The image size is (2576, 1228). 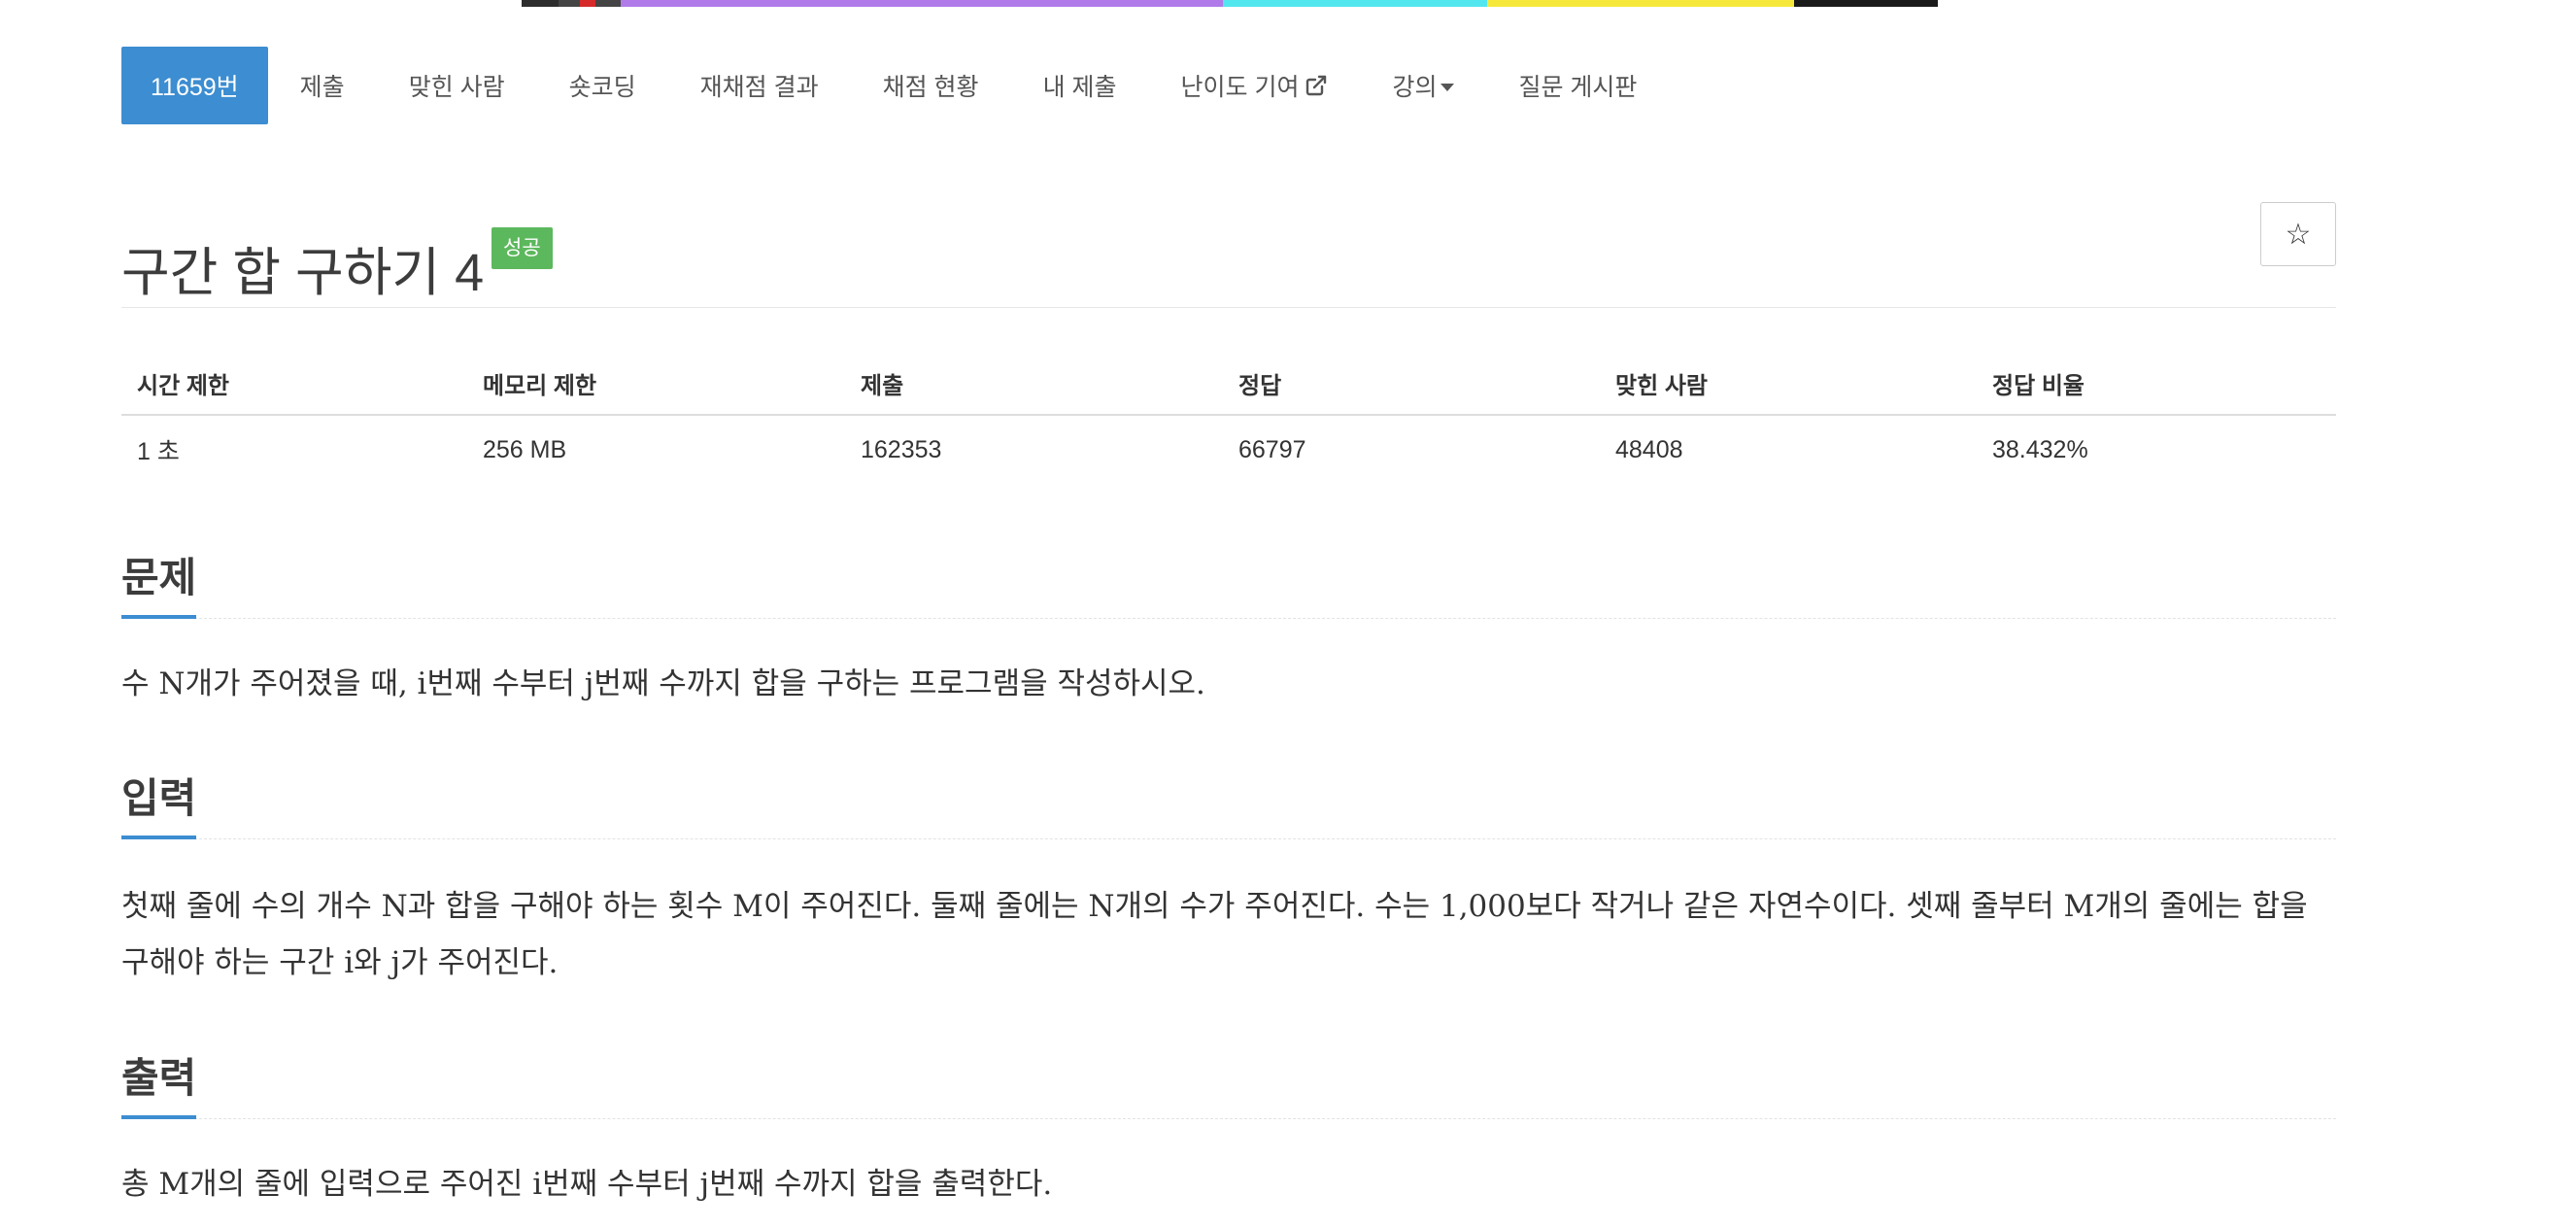 What do you see at coordinates (1228, 449) in the screenshot?
I see `table-row: 1 초 256 MB 162353 66797 48408 38.432%` at bounding box center [1228, 449].